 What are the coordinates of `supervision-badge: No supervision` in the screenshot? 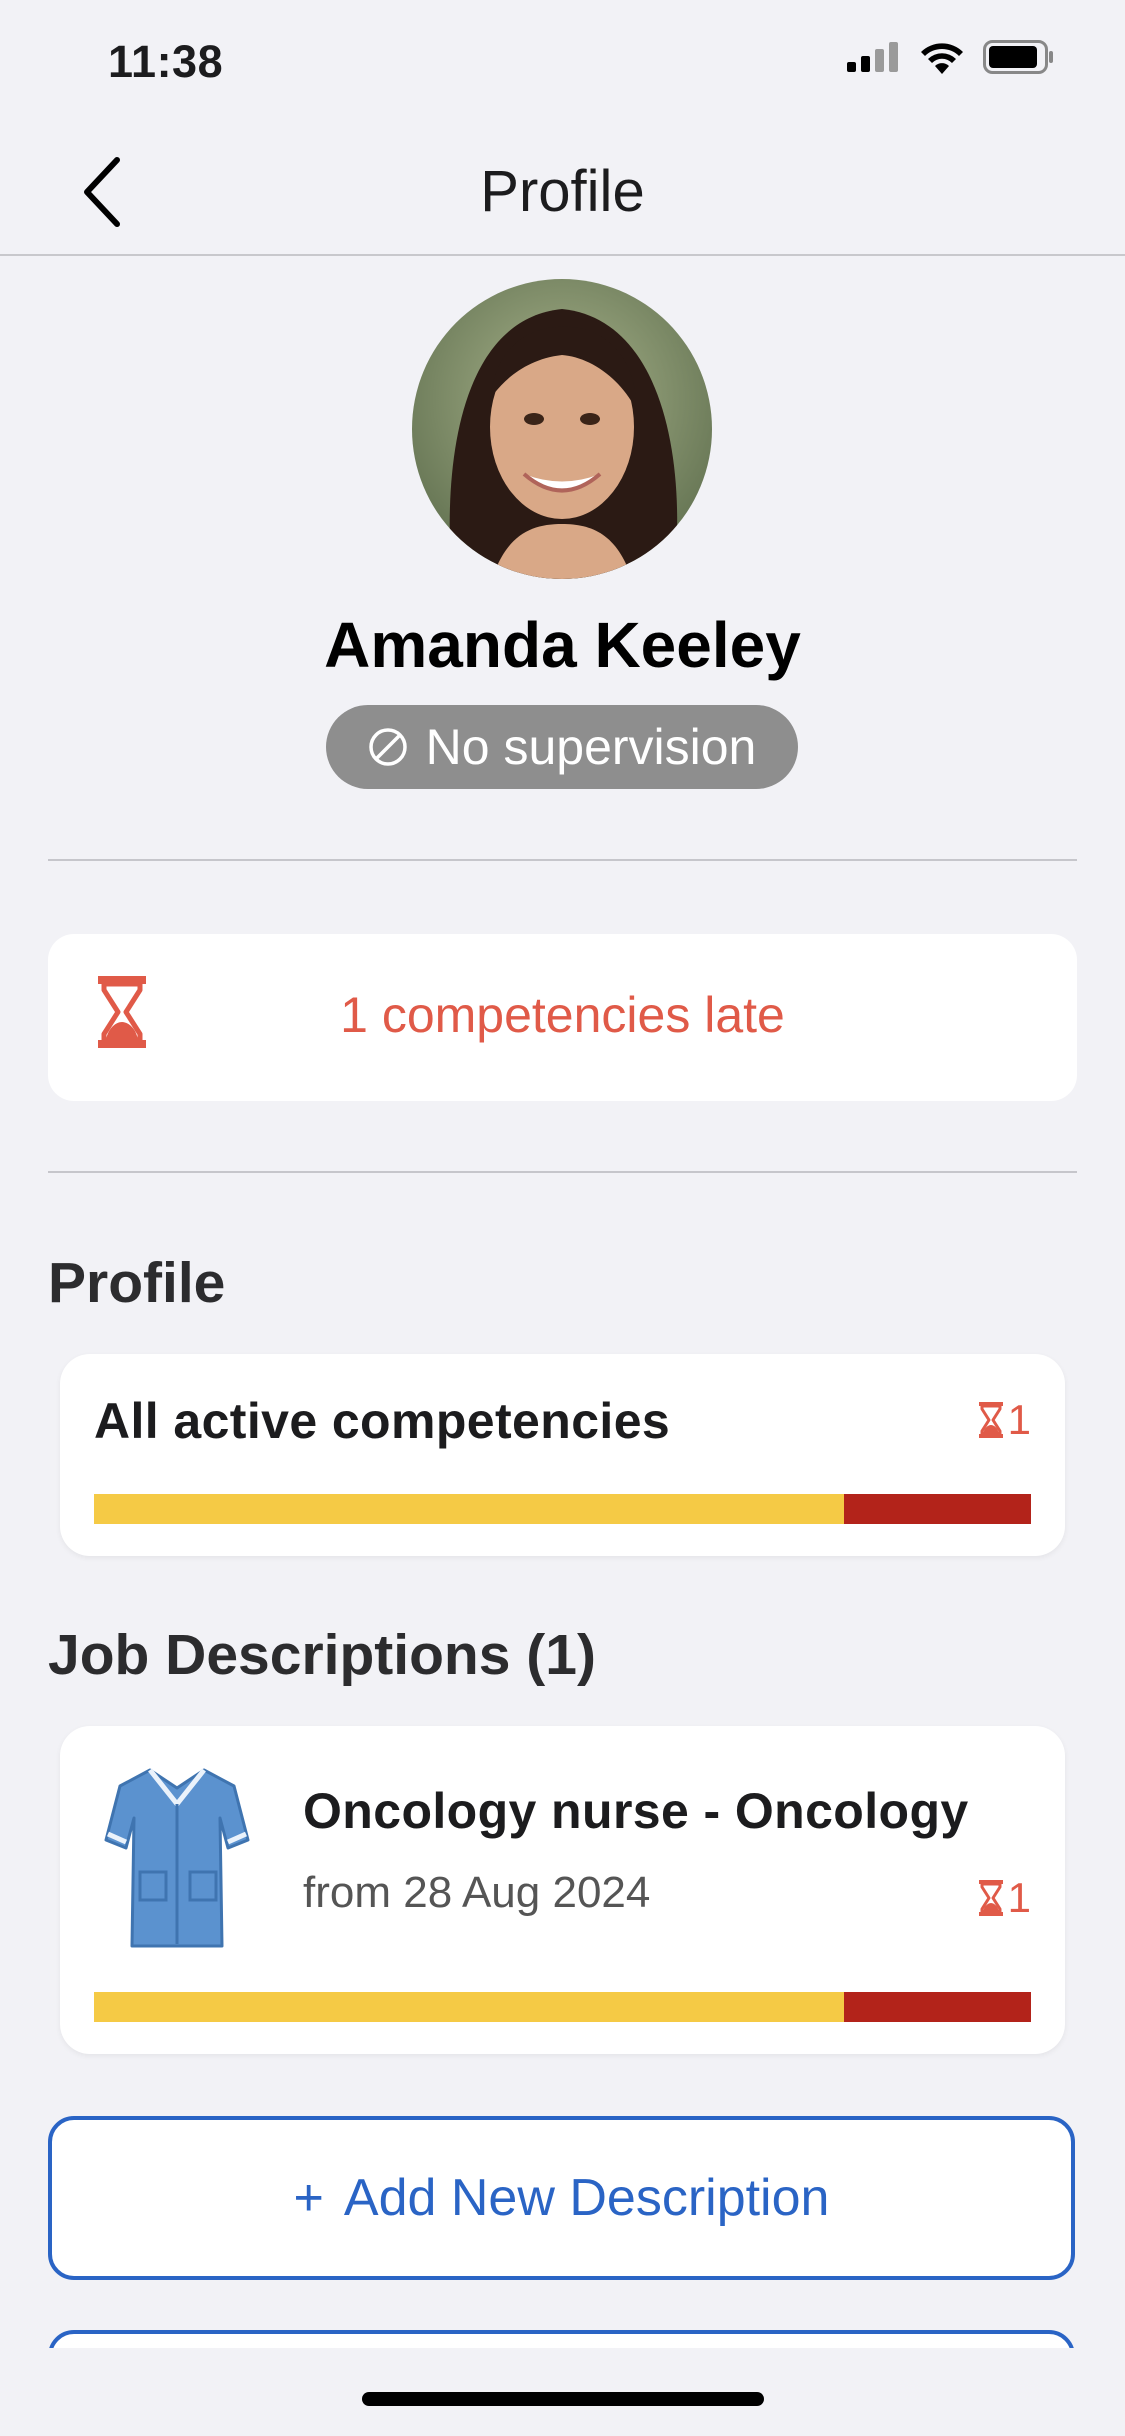 It's located at (562, 747).